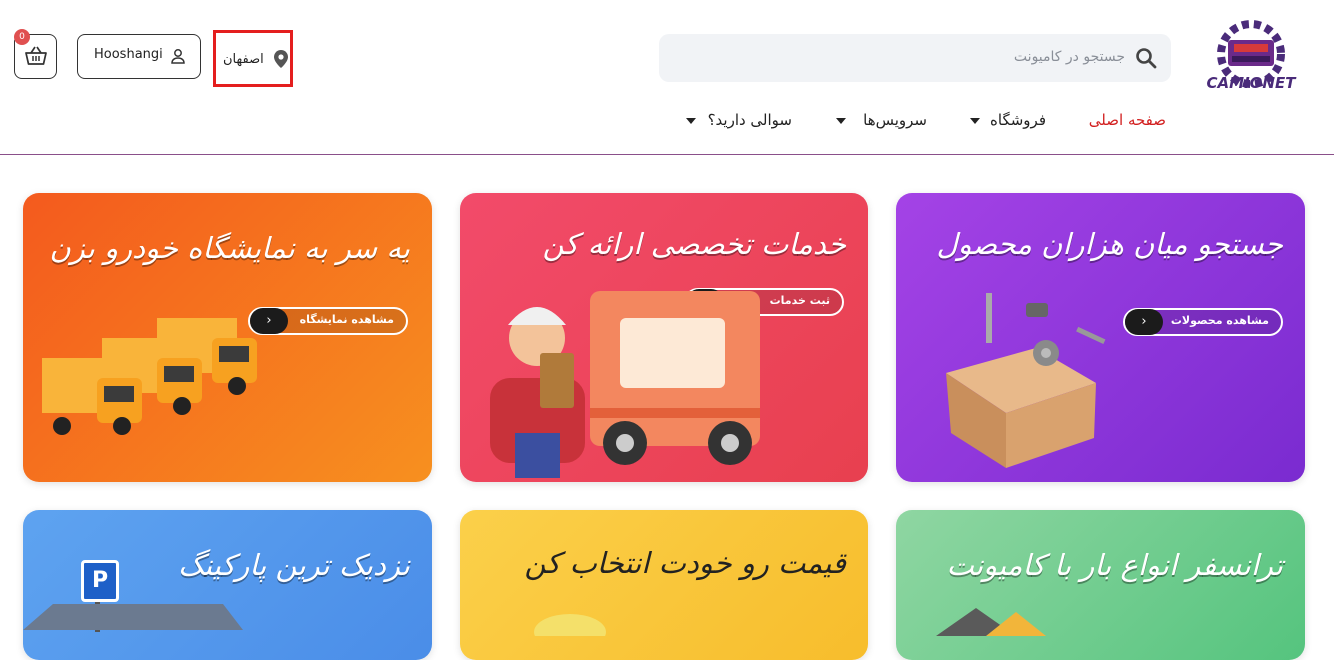 The width and height of the screenshot is (1334, 660). Describe the element at coordinates (149, 376) in the screenshot. I see `trucks-illustration` at that location.